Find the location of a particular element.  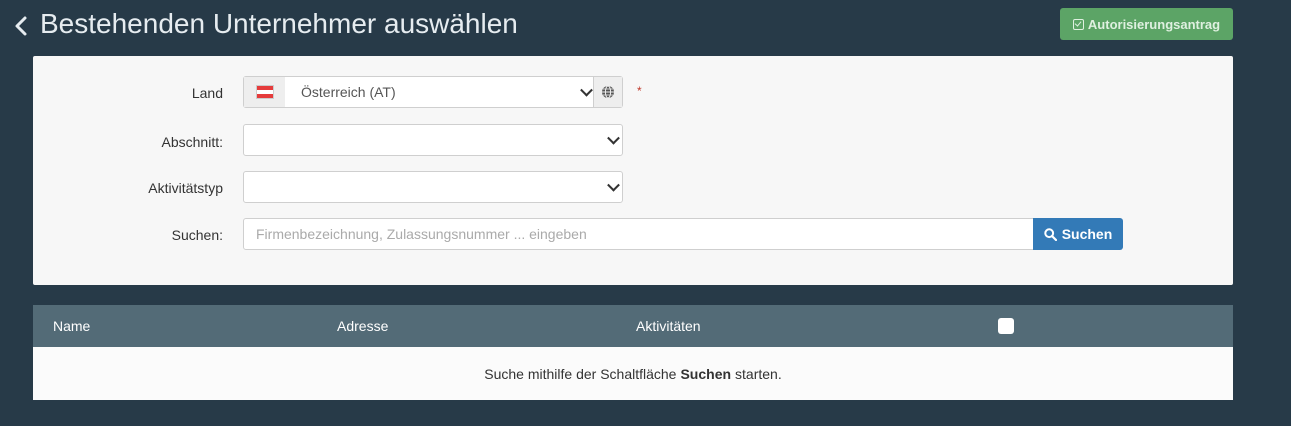

austria-flag-icon is located at coordinates (264, 92).